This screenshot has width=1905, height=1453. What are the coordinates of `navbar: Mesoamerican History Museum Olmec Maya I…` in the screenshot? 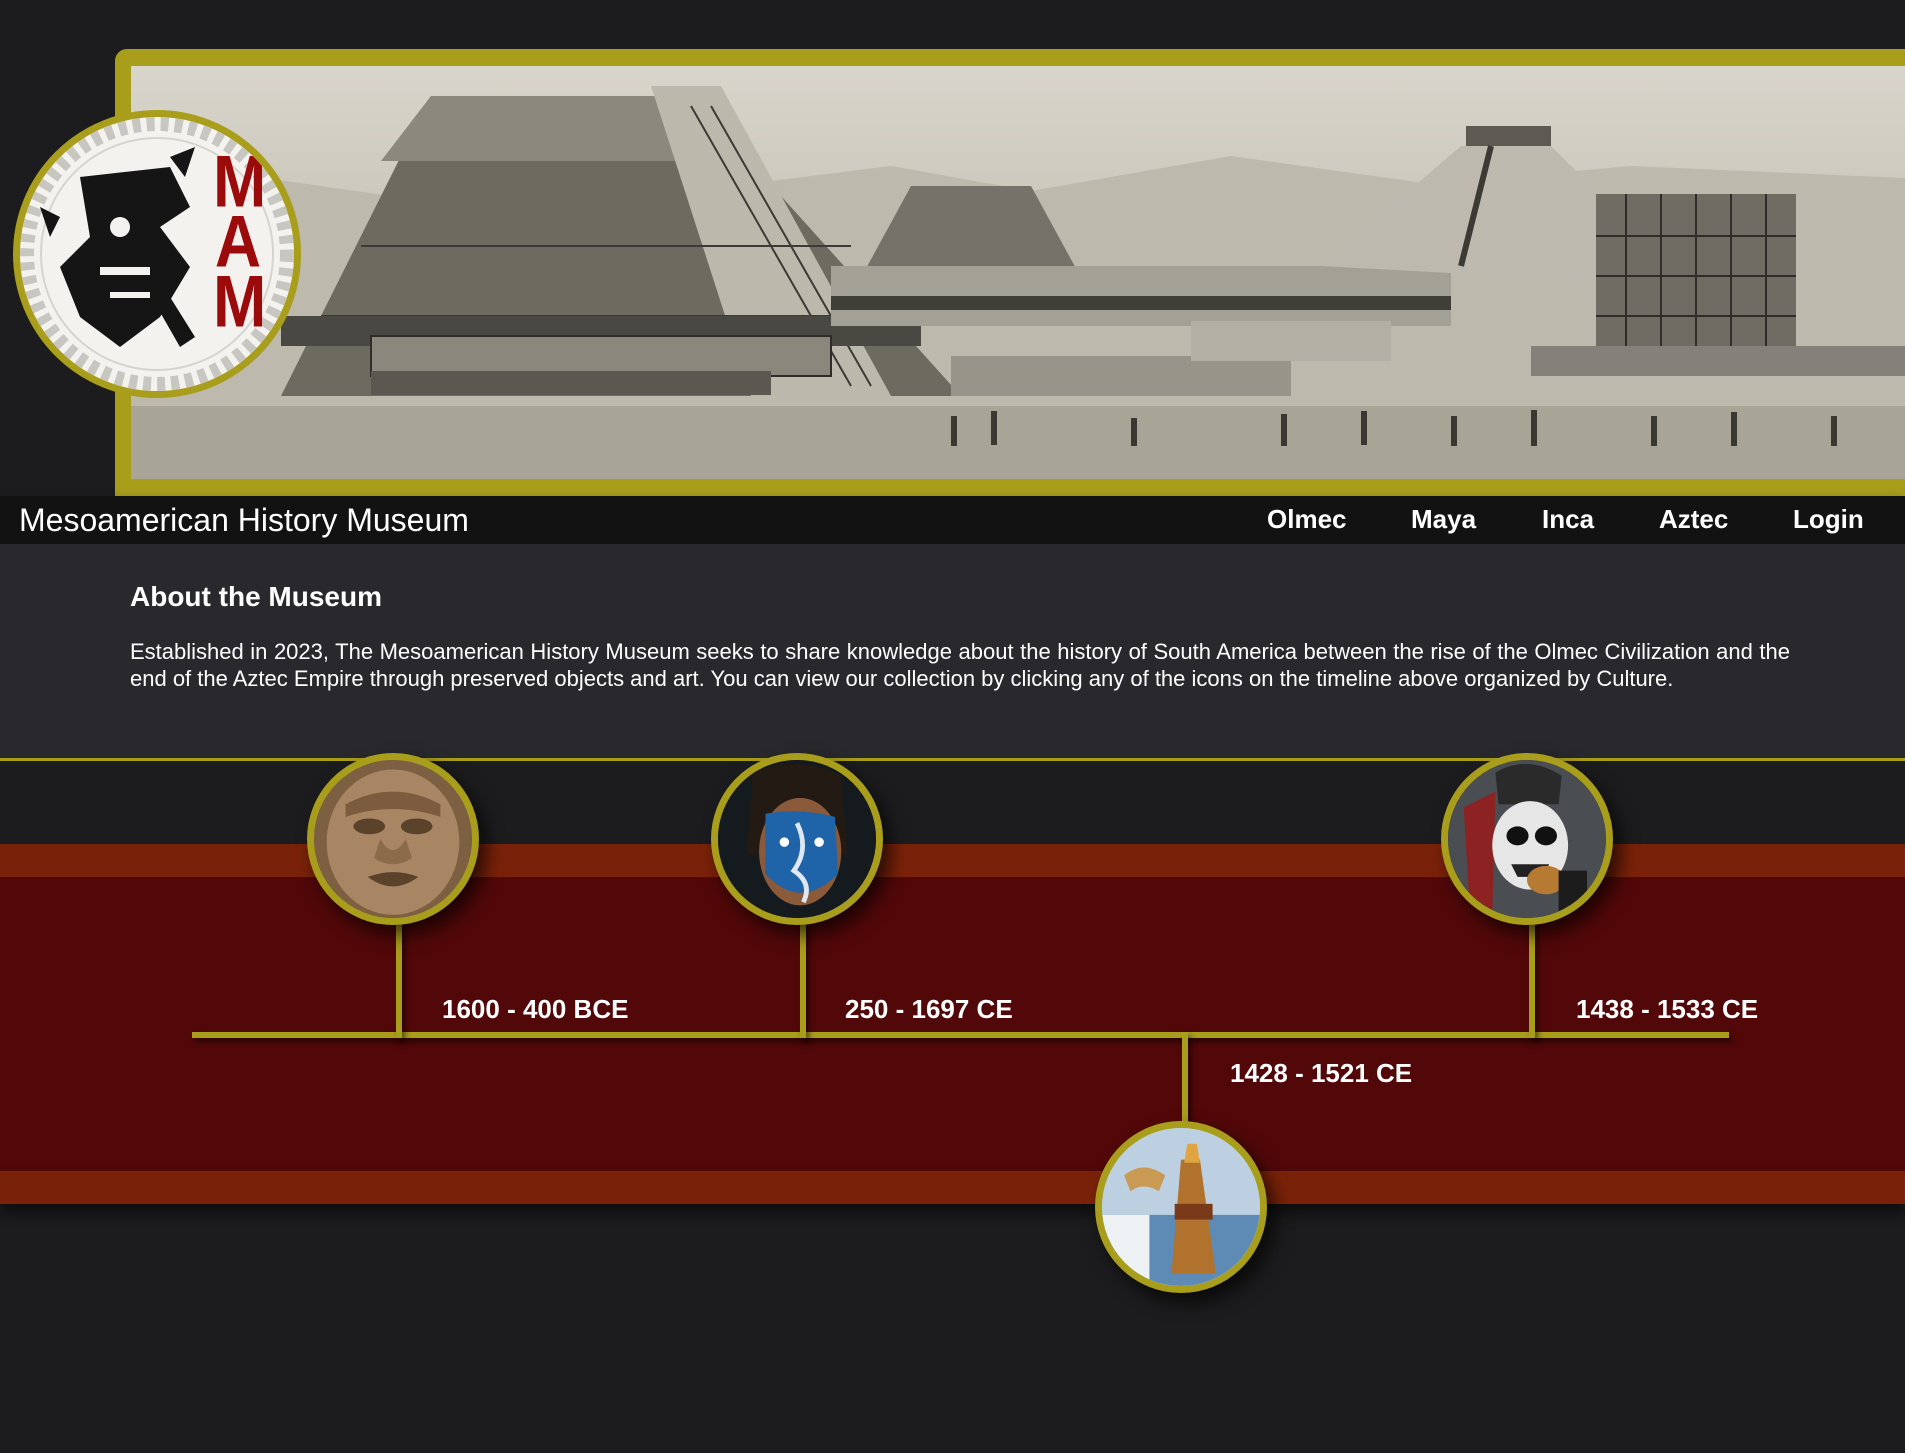 It's located at (952, 520).